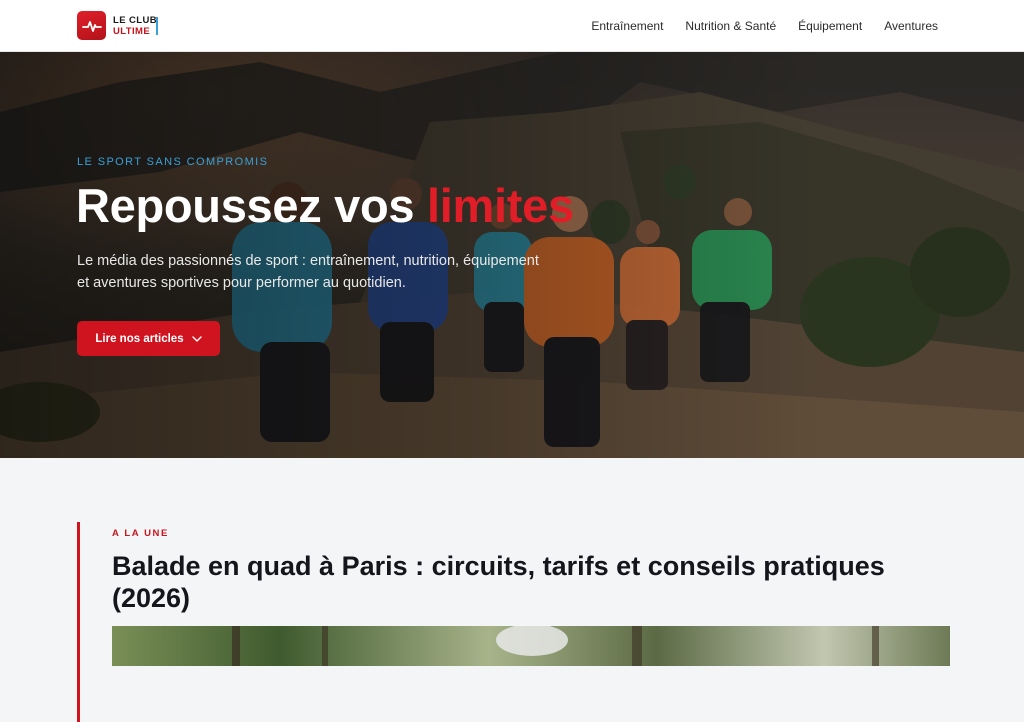  I want to click on hero-title-accent: limites, so click(500, 205).